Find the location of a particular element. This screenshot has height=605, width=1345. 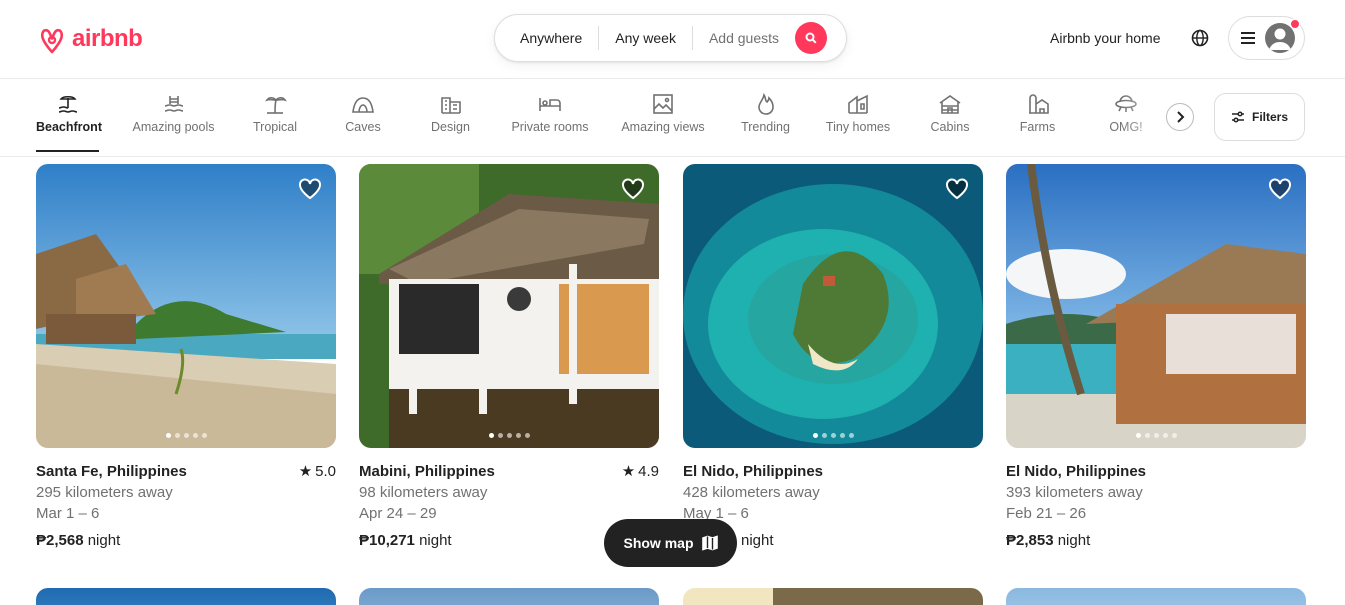

filters-label: Filters is located at coordinates (1269, 117).